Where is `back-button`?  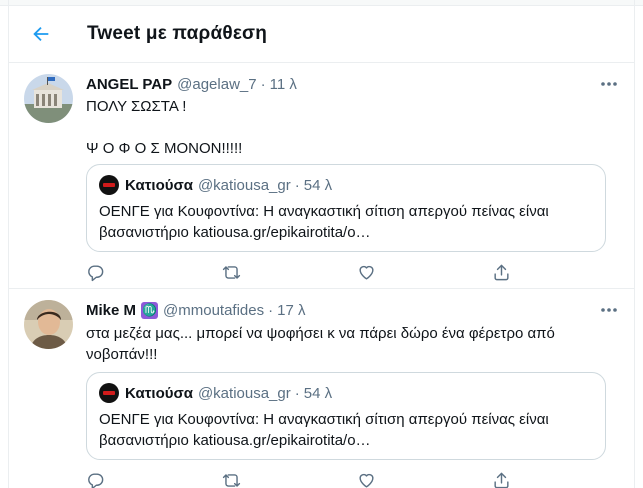
back-button is located at coordinates (41, 34).